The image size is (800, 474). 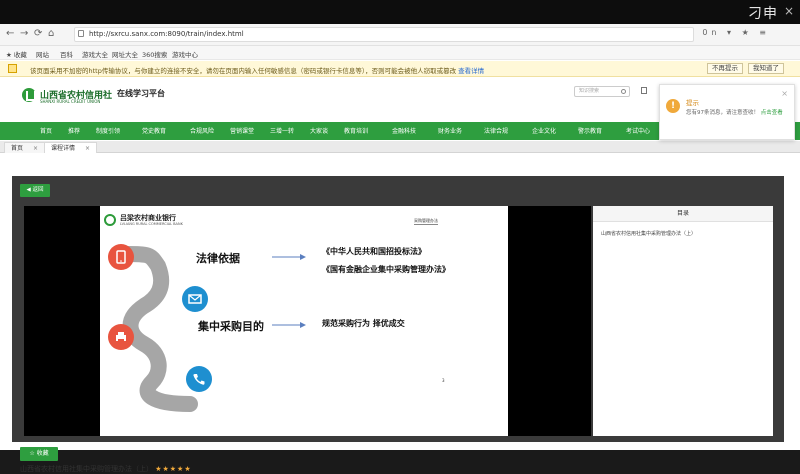 What do you see at coordinates (42, 54) in the screenshot?
I see `bookmark-item: 网站` at bounding box center [42, 54].